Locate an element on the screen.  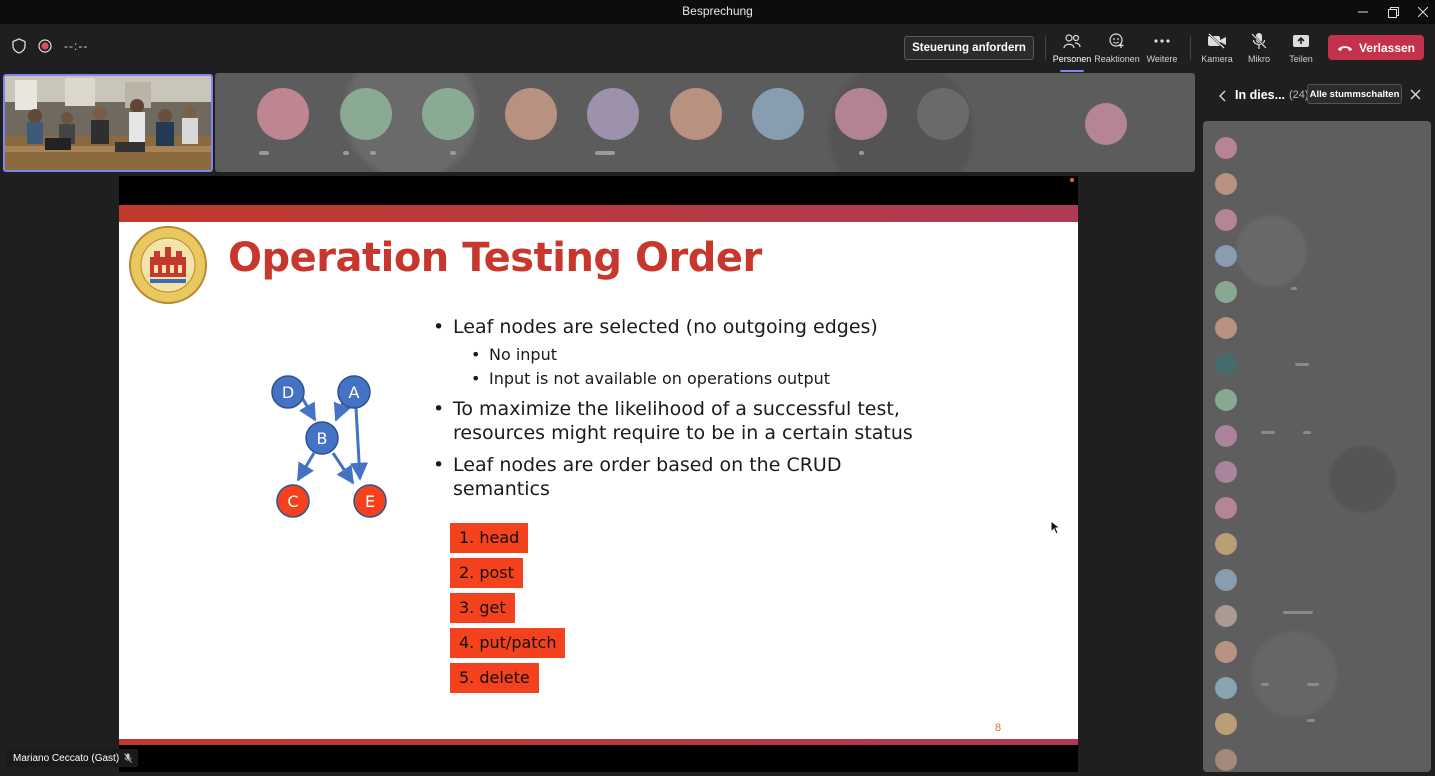
close-panel-icon is located at coordinates (1415, 94).